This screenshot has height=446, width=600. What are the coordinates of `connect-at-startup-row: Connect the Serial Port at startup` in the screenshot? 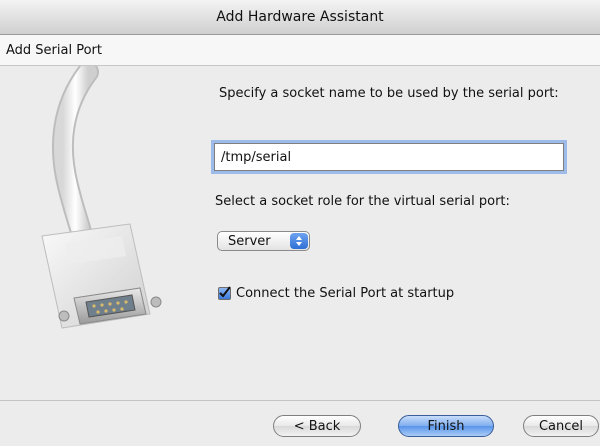 It's located at (336, 293).